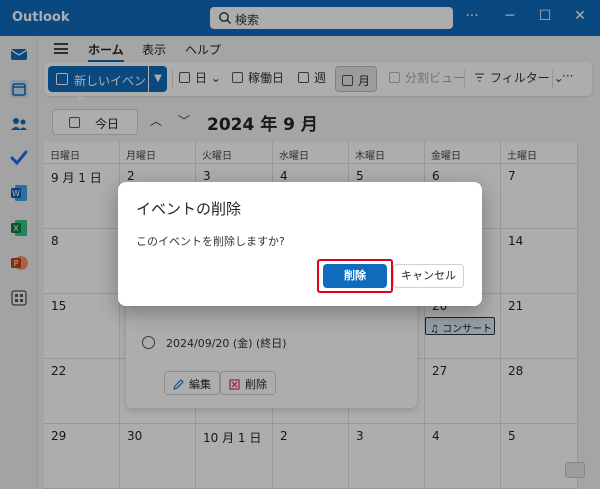 This screenshot has height=489, width=600. Describe the element at coordinates (355, 276) in the screenshot. I see `delete-button: 削除` at that location.